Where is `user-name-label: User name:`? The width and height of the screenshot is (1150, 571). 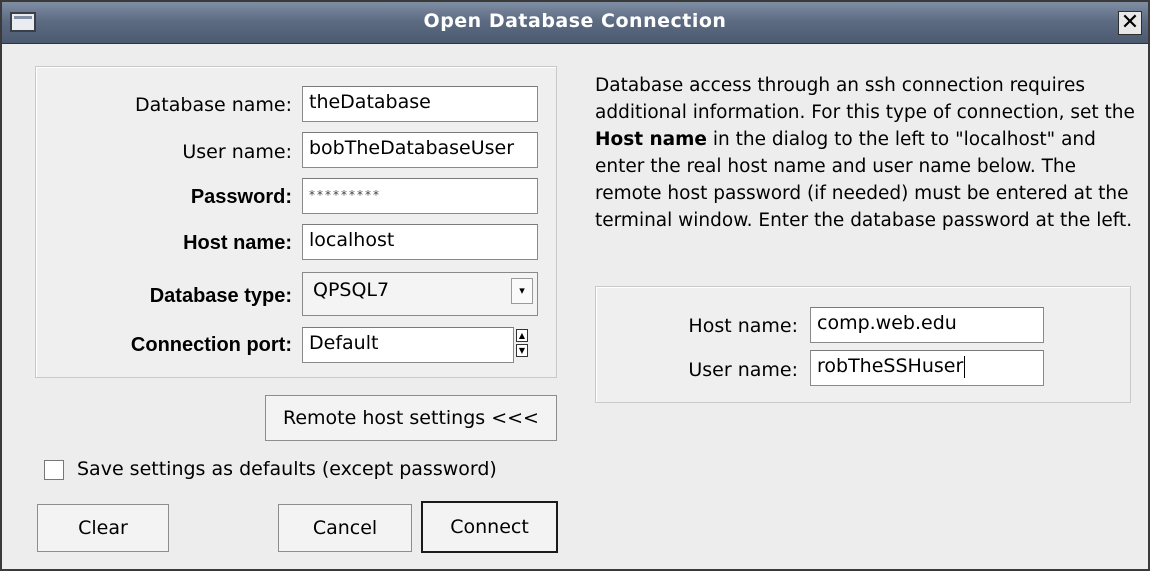
user-name-label: User name: is located at coordinates (237, 152).